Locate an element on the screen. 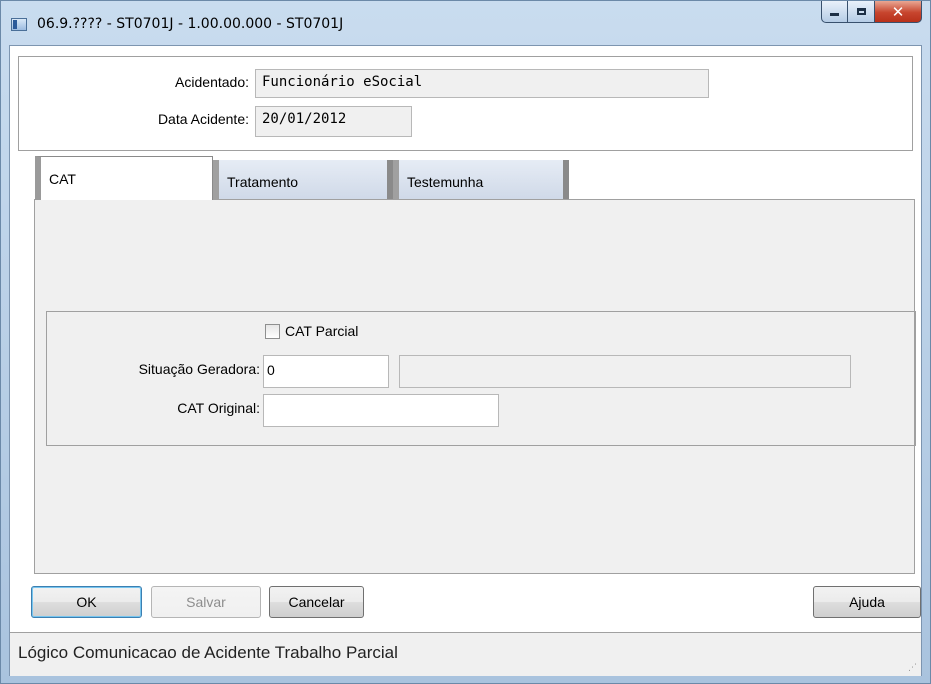  acidentado-field: Funcionário eSocial is located at coordinates (482, 83).